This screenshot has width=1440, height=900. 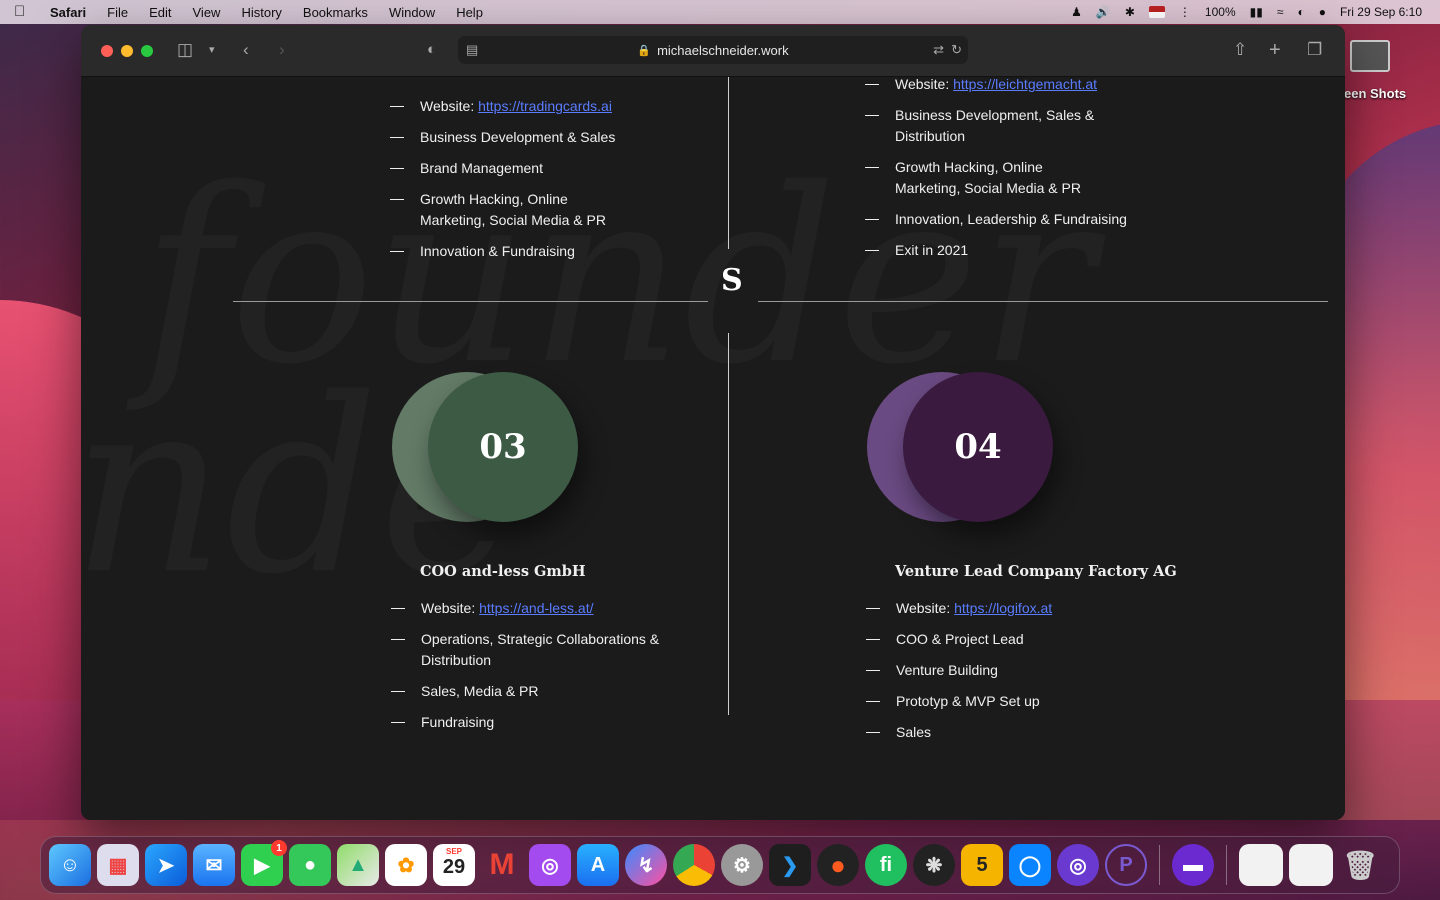 What do you see at coordinates (469, 12) in the screenshot?
I see `menu-help: Help` at bounding box center [469, 12].